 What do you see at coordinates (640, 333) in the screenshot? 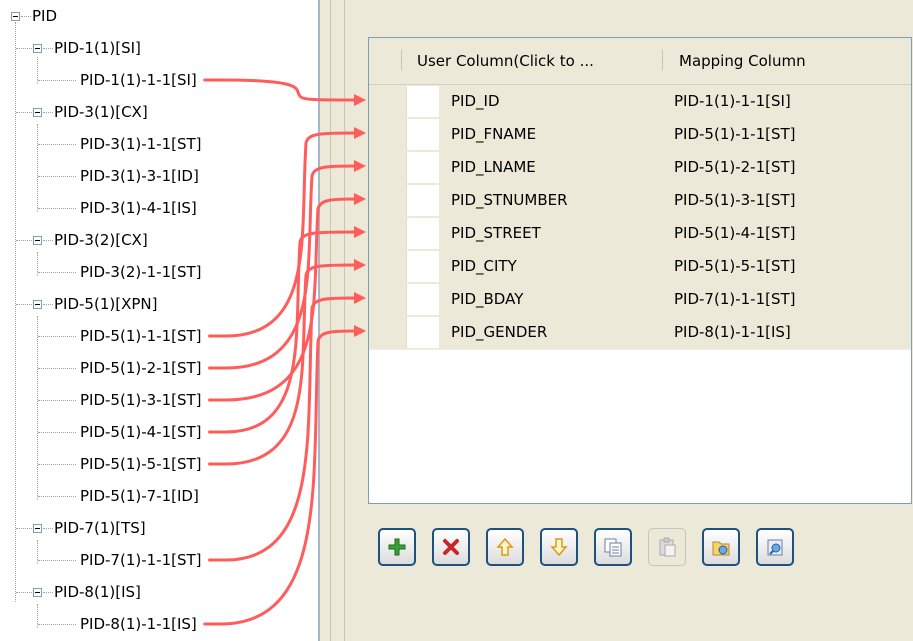
I see `table-row: PID_GENDER PID-8(1)-1-1[IS]` at bounding box center [640, 333].